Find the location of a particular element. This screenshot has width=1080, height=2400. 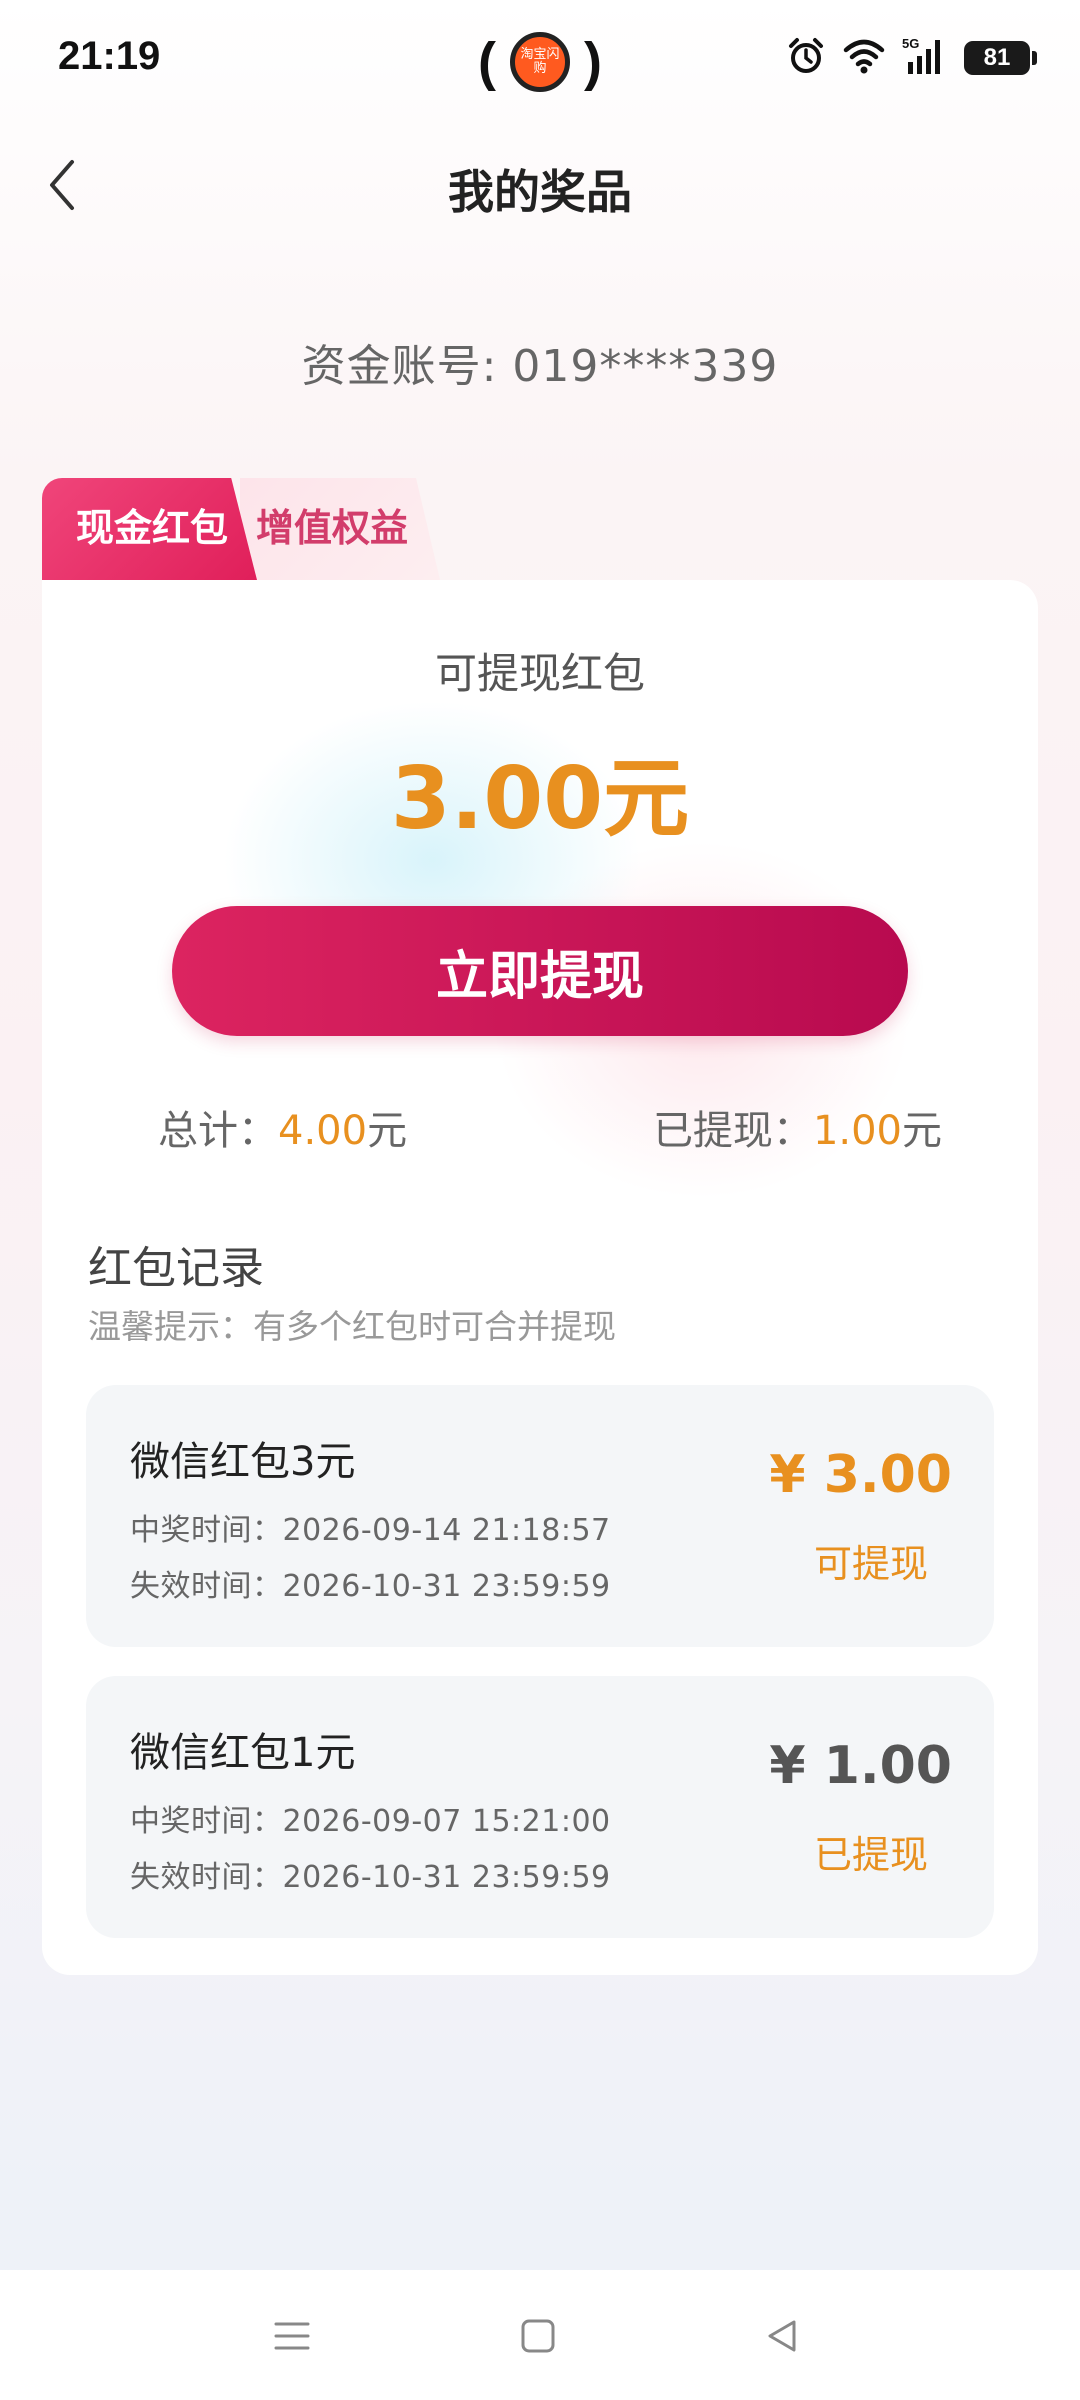

nav-home-button is located at coordinates (538, 2336).